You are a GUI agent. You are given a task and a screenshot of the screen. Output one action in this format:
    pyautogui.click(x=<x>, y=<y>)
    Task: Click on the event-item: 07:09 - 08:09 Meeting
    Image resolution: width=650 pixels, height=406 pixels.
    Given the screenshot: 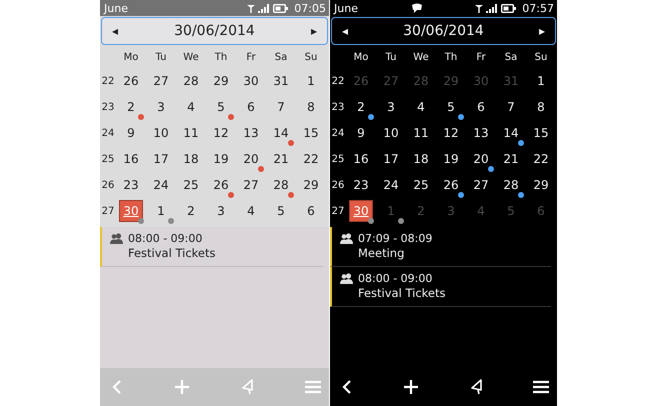 What is the action you would take?
    pyautogui.click(x=440, y=247)
    